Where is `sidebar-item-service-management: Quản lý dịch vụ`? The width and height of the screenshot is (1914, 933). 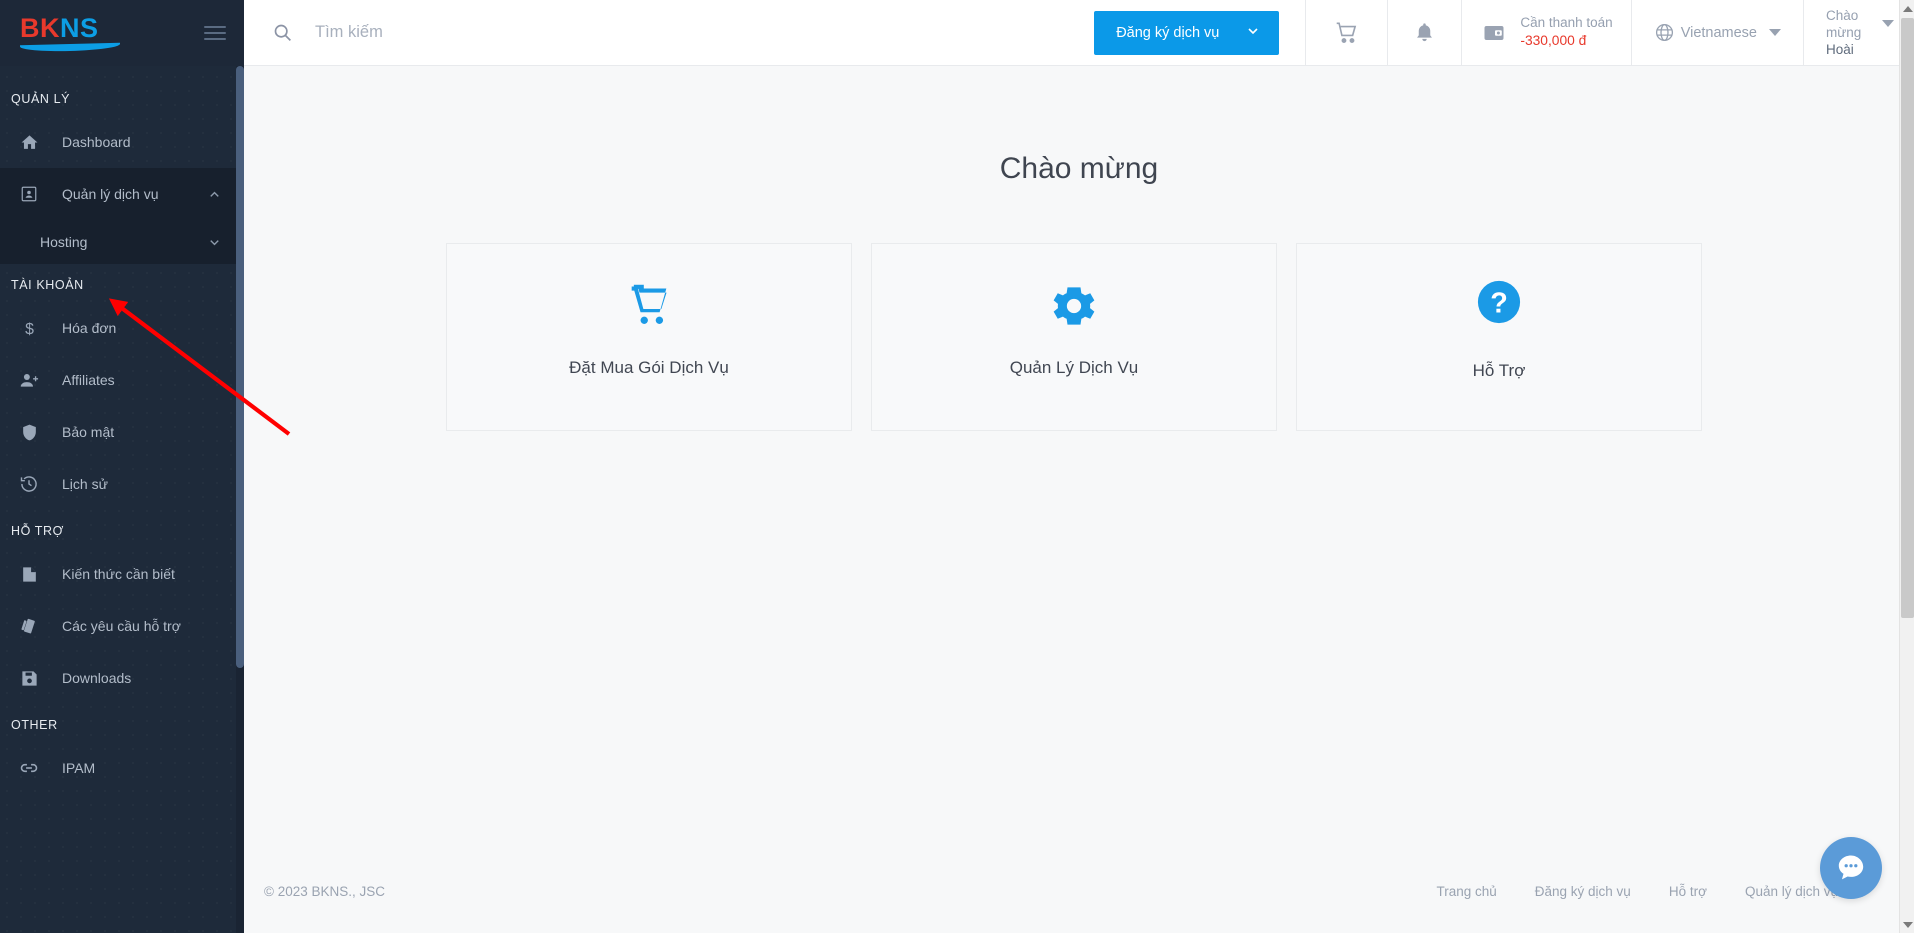
sidebar-item-service-management: Quản lý dịch vụ is located at coordinates (122, 194).